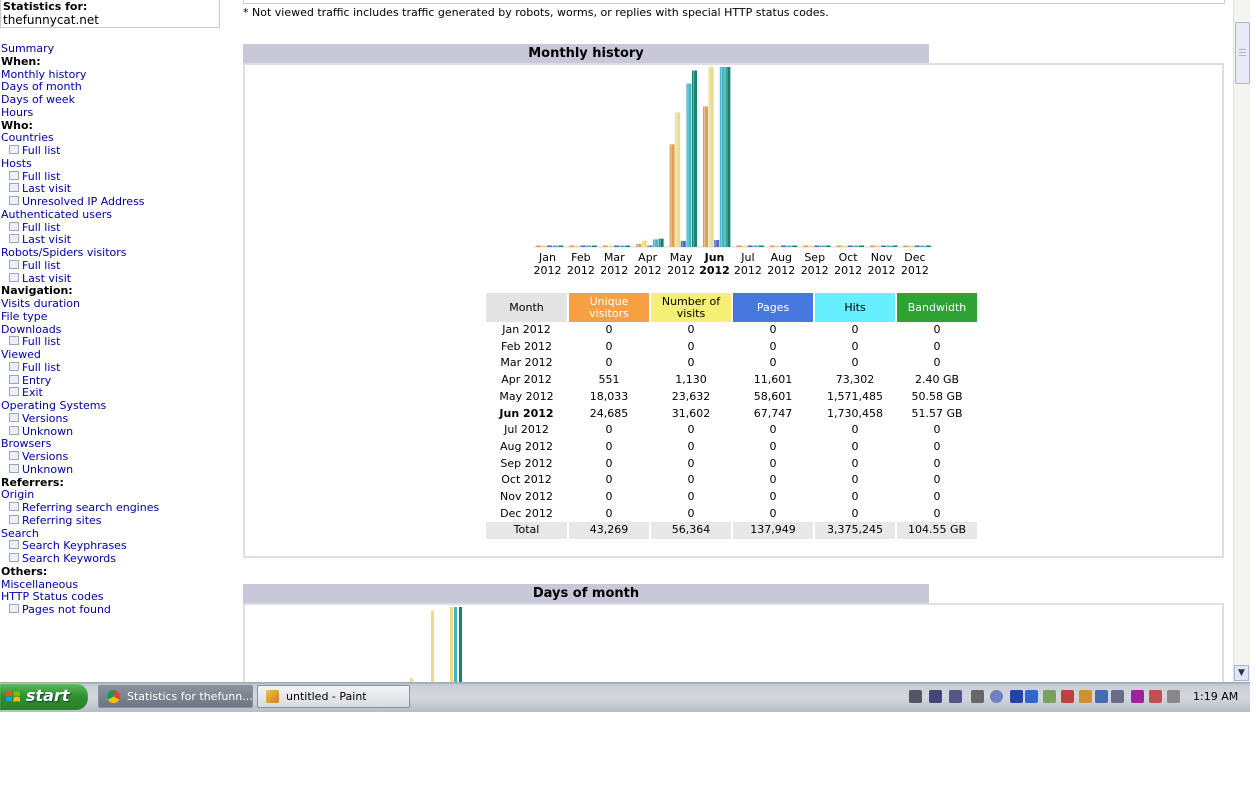 This screenshot has width=1256, height=785. I want to click on menu-label: Unresolved IP Address, so click(83, 201).